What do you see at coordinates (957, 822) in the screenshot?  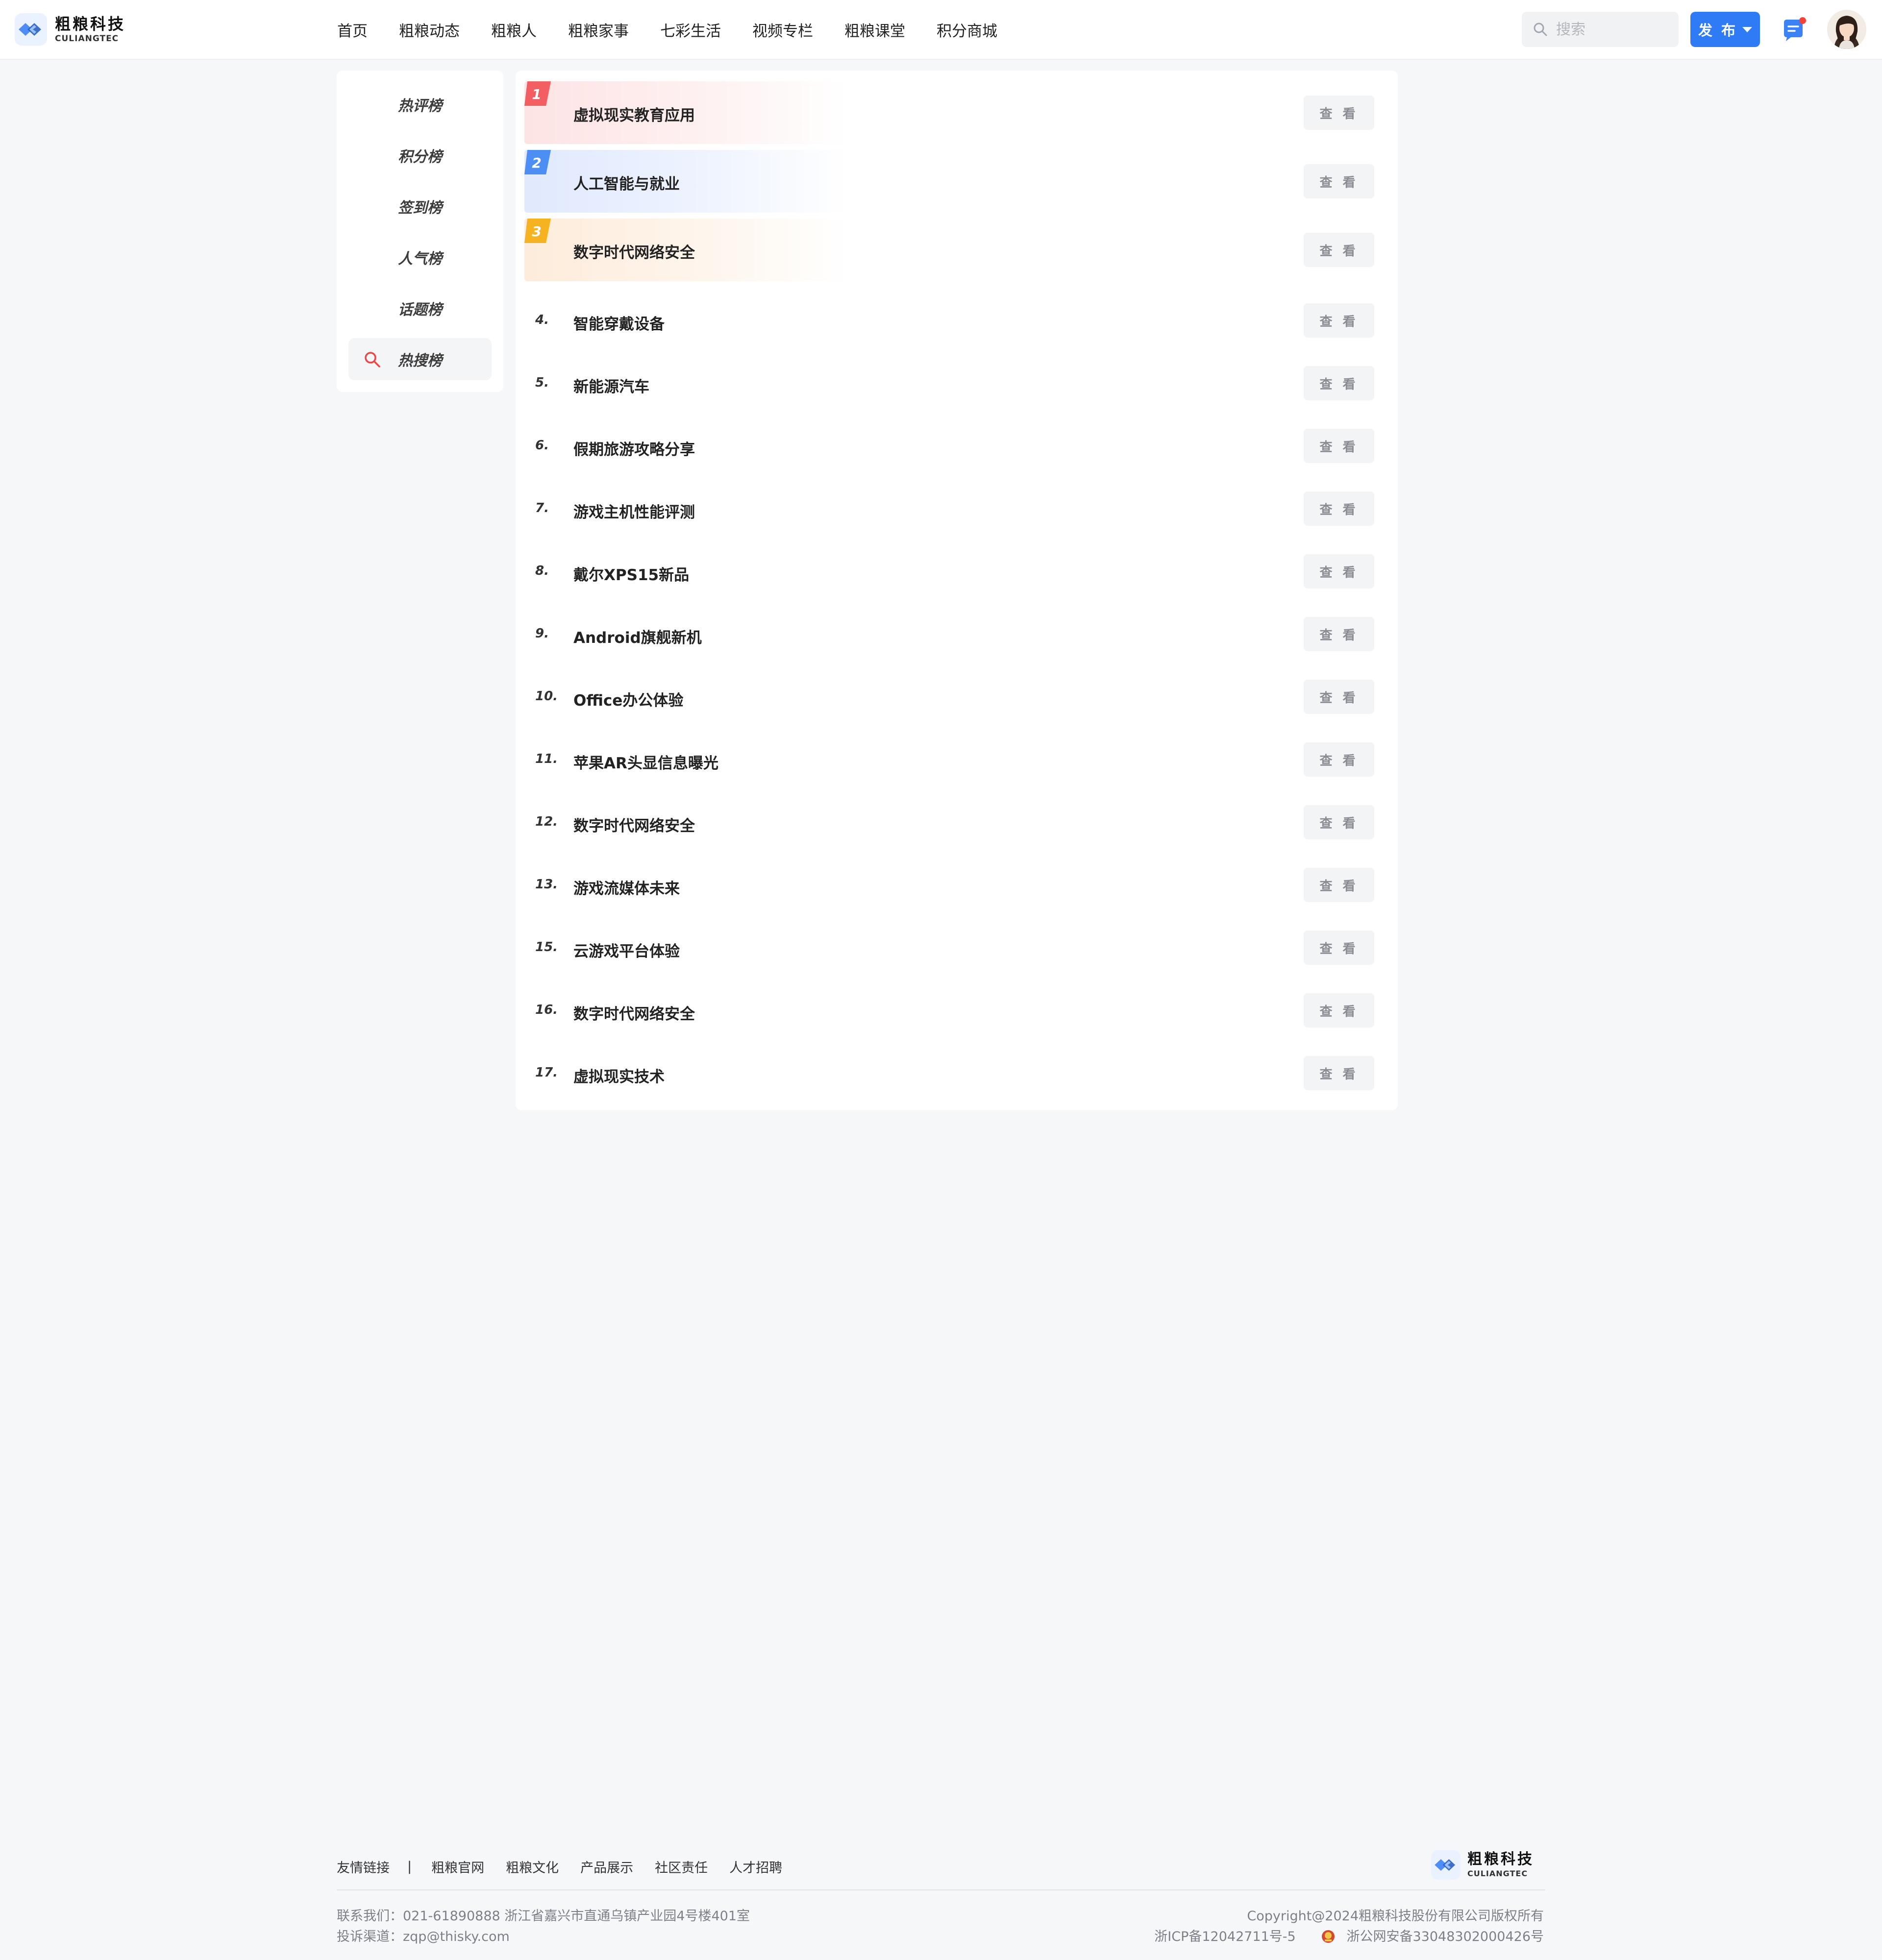 I see `list-item: 12. 数字时代网络安全 查 看` at bounding box center [957, 822].